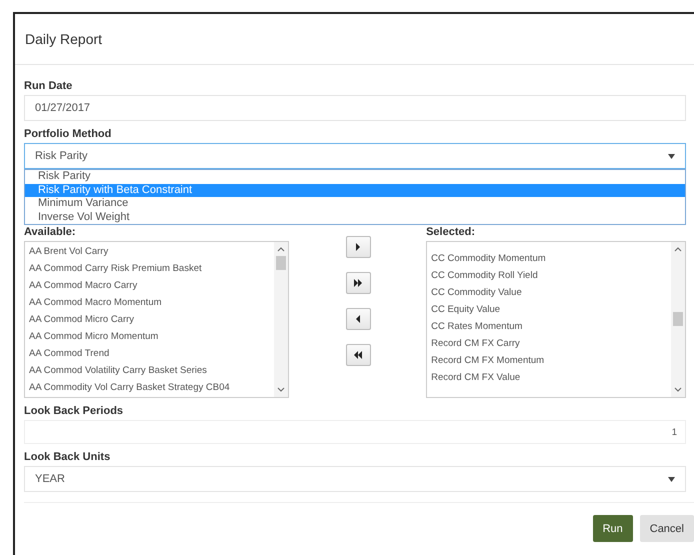 This screenshot has height=555, width=694. Describe the element at coordinates (63, 39) in the screenshot. I see `dialog-title: Daily Report` at that location.